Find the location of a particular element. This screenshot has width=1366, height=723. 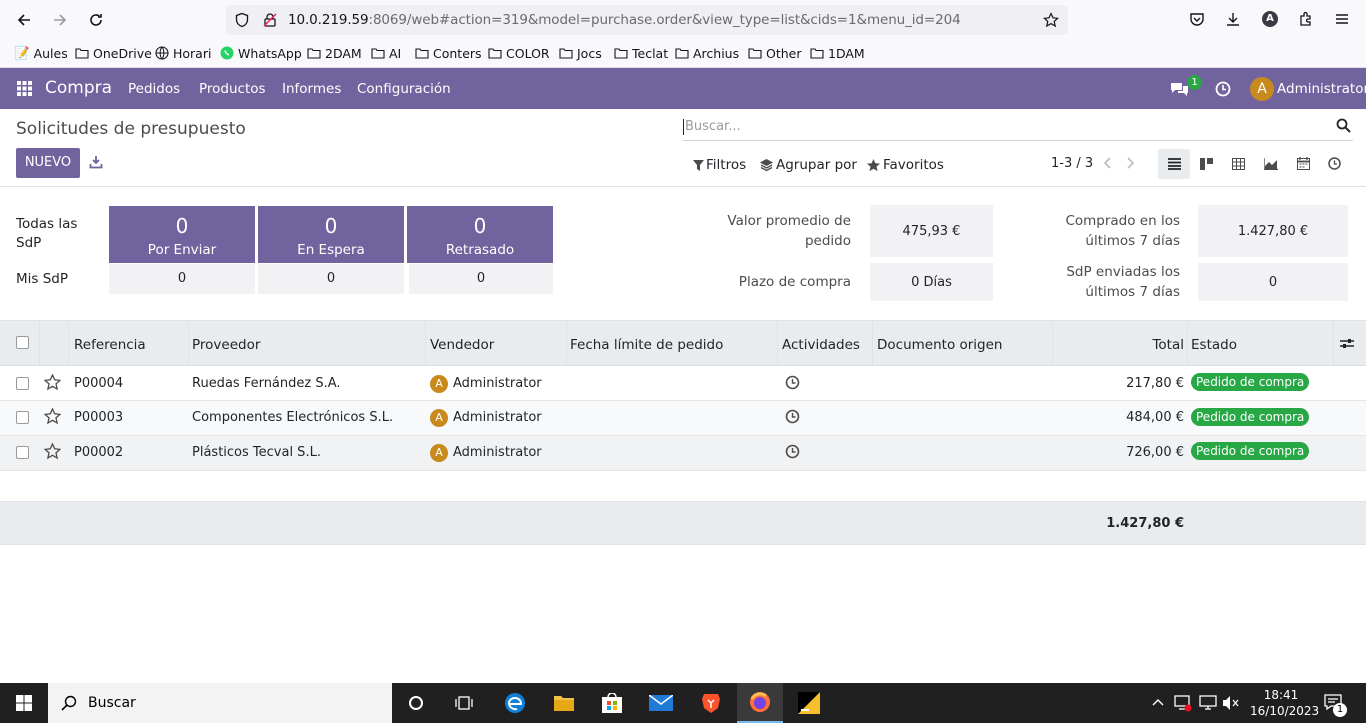

firefox-app is located at coordinates (760, 703).